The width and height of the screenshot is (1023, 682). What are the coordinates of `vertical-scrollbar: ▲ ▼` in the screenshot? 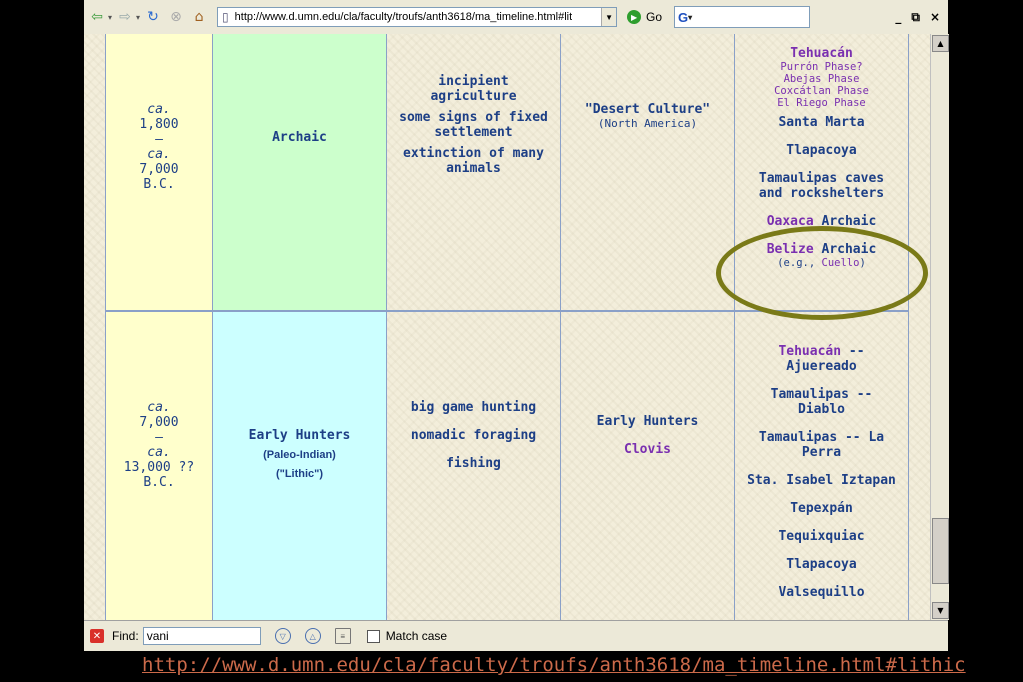 It's located at (939, 327).